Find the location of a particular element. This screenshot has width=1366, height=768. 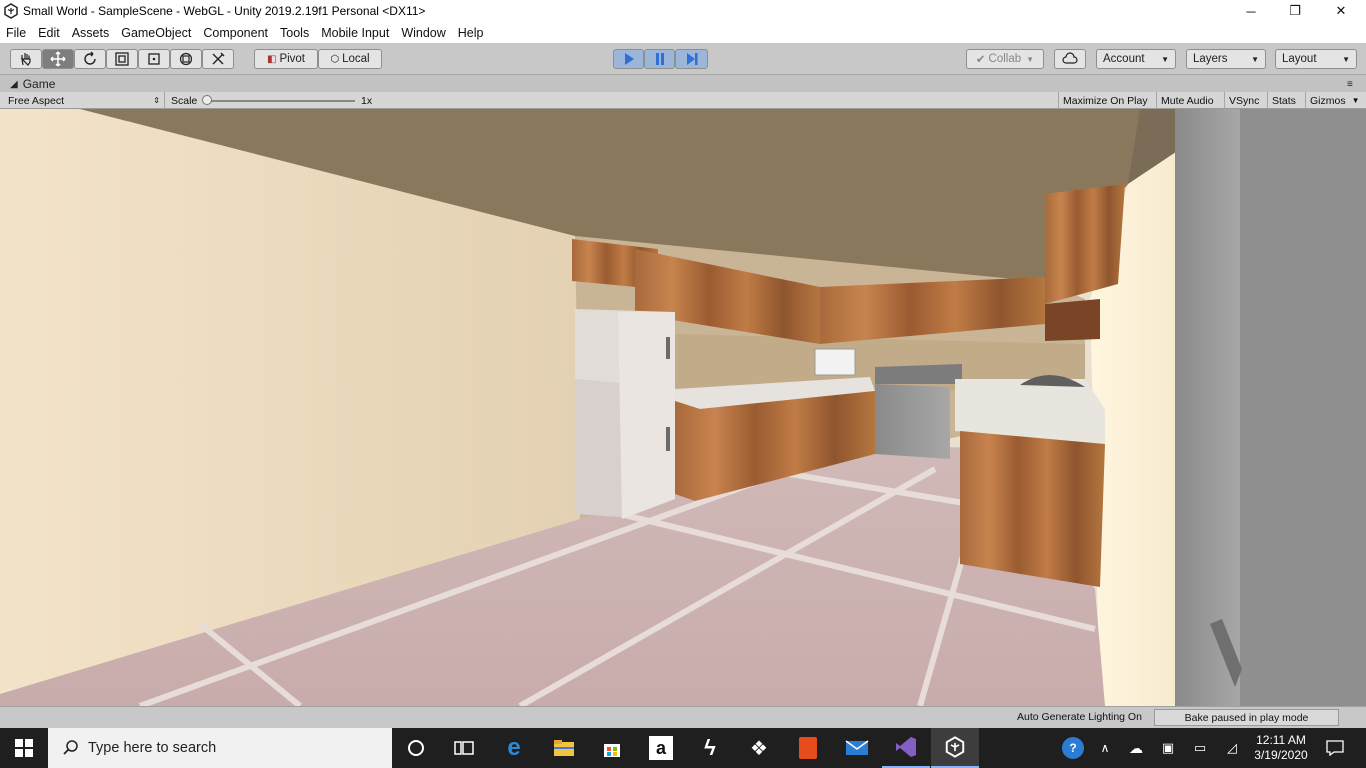

onedrive-icon: ☁ is located at coordinates (1136, 747).